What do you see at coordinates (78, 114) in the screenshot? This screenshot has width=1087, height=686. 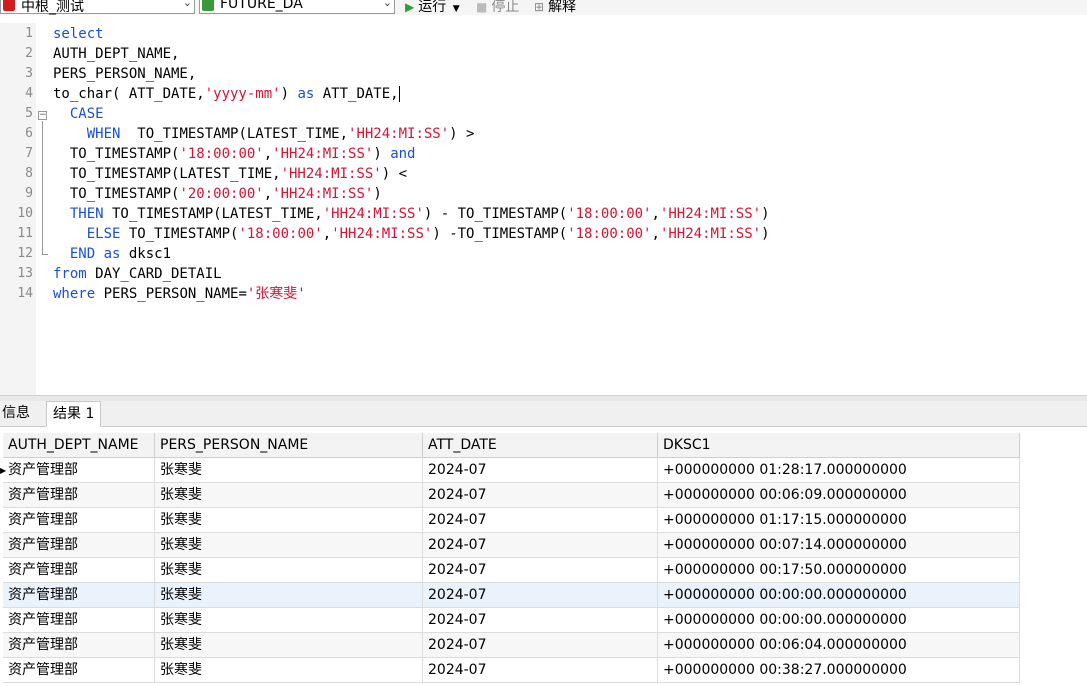 I see `code-text: CASE` at bounding box center [78, 114].